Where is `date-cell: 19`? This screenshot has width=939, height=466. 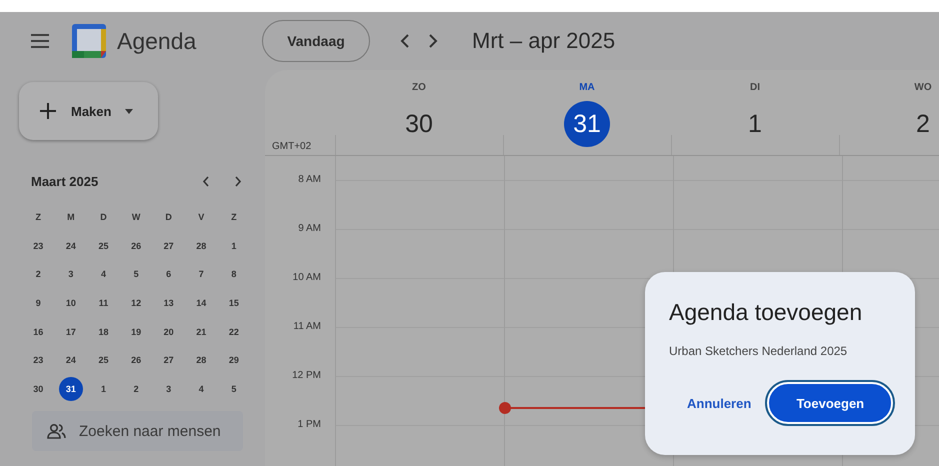 date-cell: 19 is located at coordinates (136, 331).